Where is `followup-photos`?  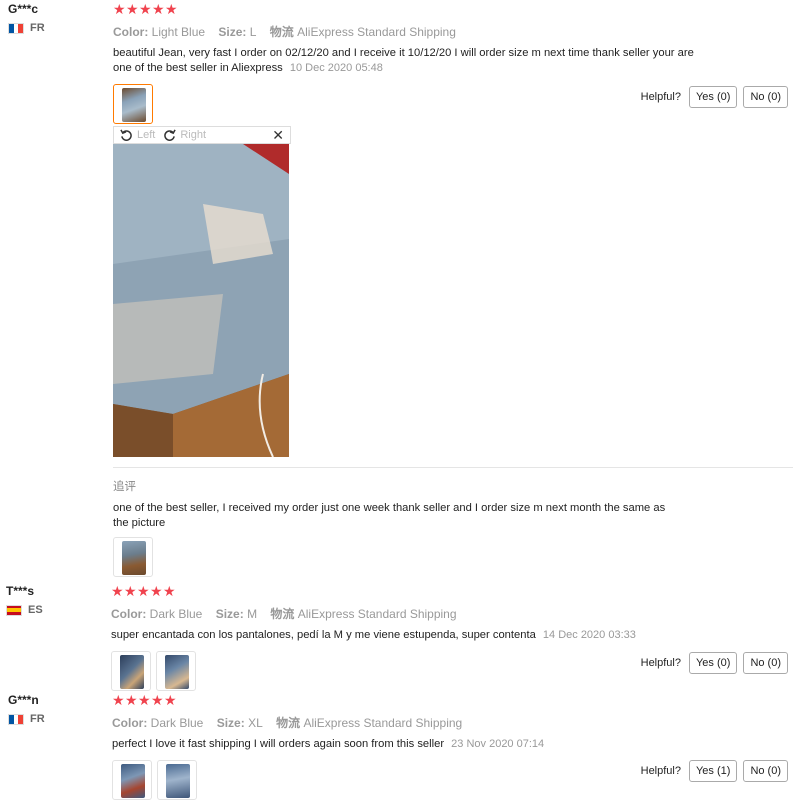
followup-photos is located at coordinates (133, 557).